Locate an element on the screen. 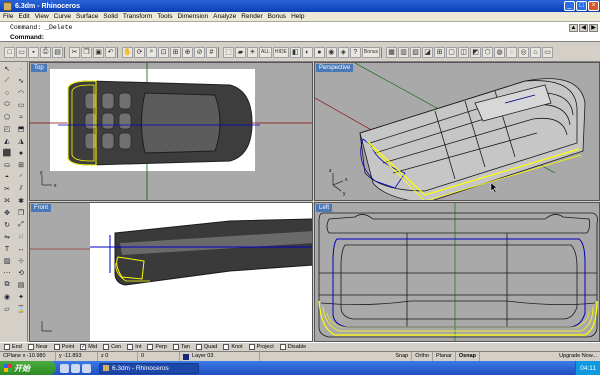 The height and width of the screenshot is (375, 600). points-on-icon: ⋯ is located at coordinates (7, 273).